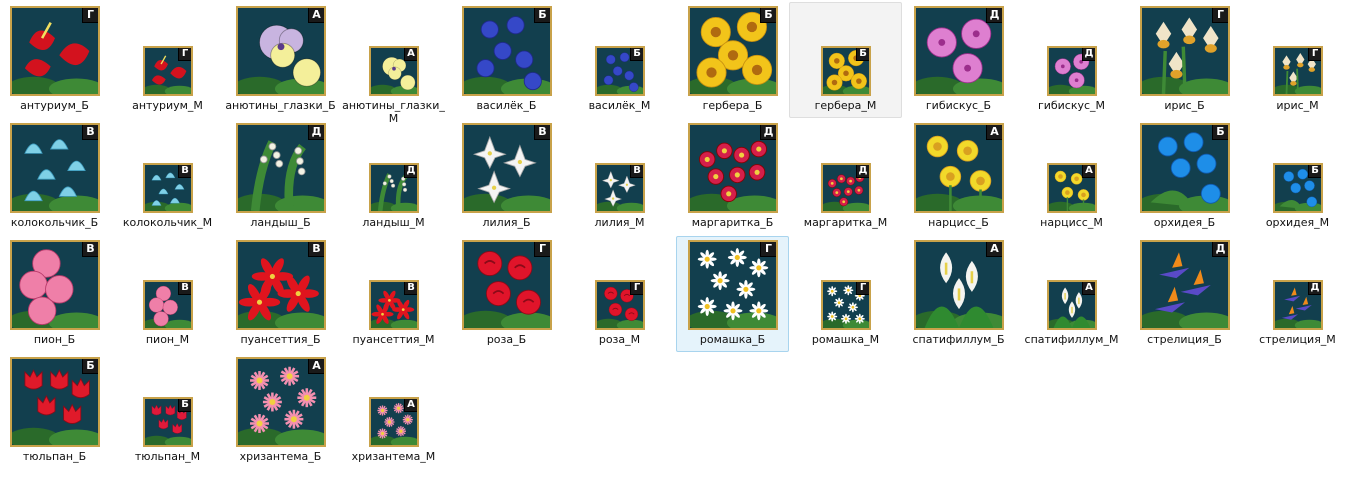 The width and height of the screenshot is (1354, 488). Describe the element at coordinates (167, 411) in the screenshot. I see `file-item: Бтюльпан_М` at that location.